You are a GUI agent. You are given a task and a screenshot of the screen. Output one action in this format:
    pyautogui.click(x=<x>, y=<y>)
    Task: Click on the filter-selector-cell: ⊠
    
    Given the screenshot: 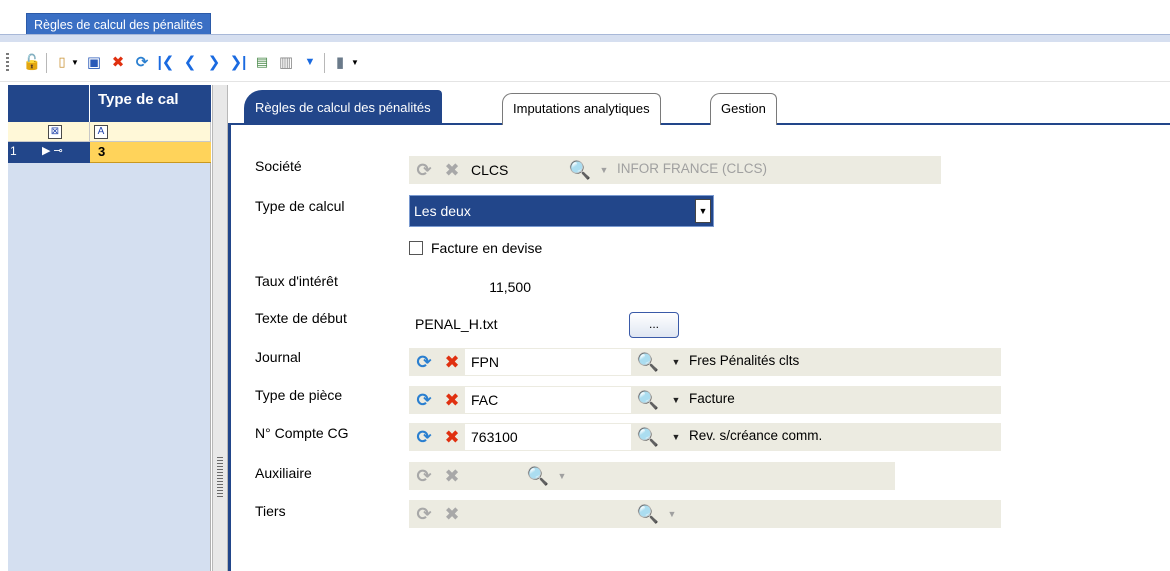 What is the action you would take?
    pyautogui.click(x=49, y=132)
    